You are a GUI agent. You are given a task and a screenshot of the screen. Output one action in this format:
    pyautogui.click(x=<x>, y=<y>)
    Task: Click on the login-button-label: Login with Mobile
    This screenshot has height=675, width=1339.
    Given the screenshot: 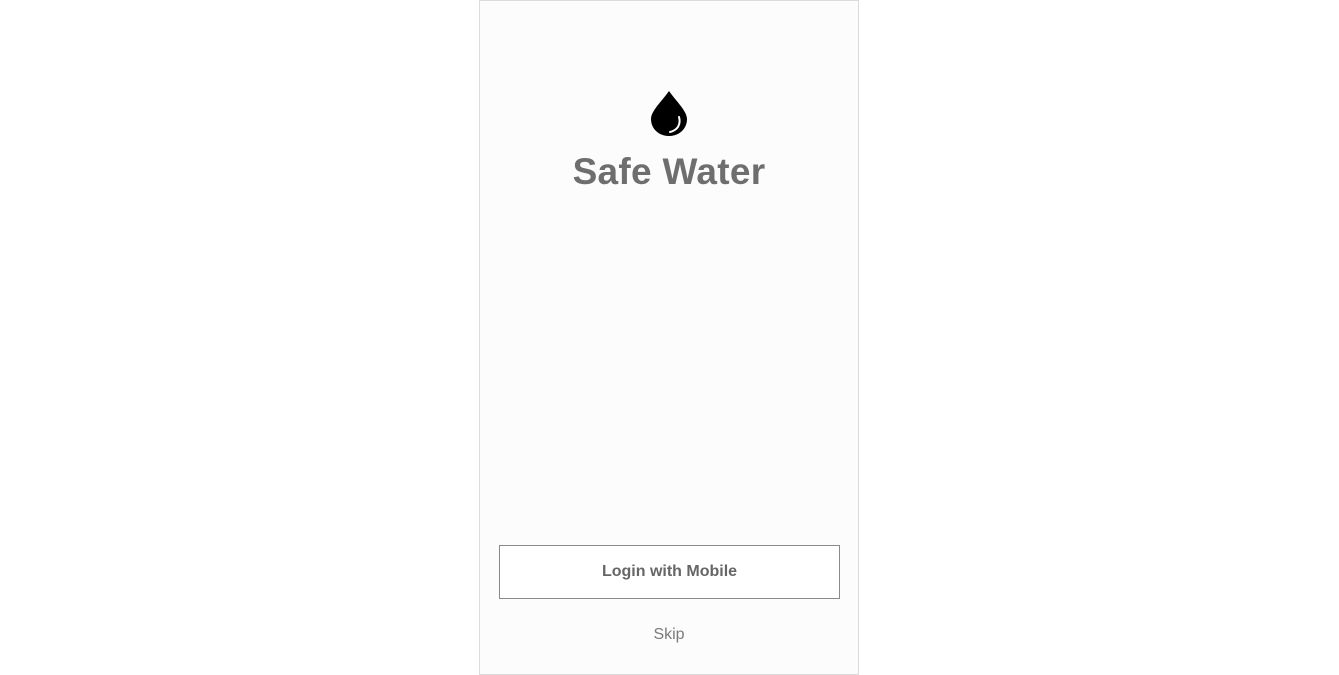 What is the action you would take?
    pyautogui.click(x=669, y=571)
    